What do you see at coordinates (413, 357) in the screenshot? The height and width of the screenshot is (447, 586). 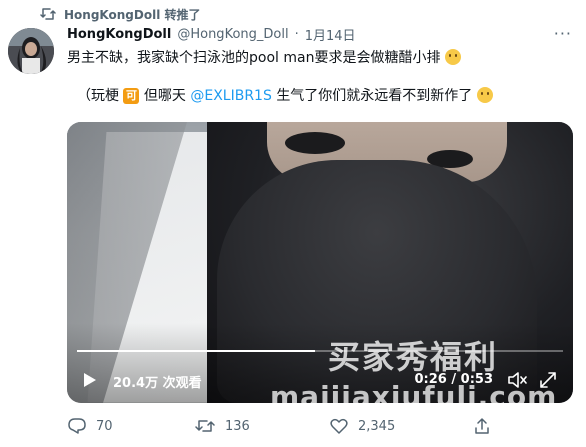 I see `watermark-chinese: 买家秀福利` at bounding box center [413, 357].